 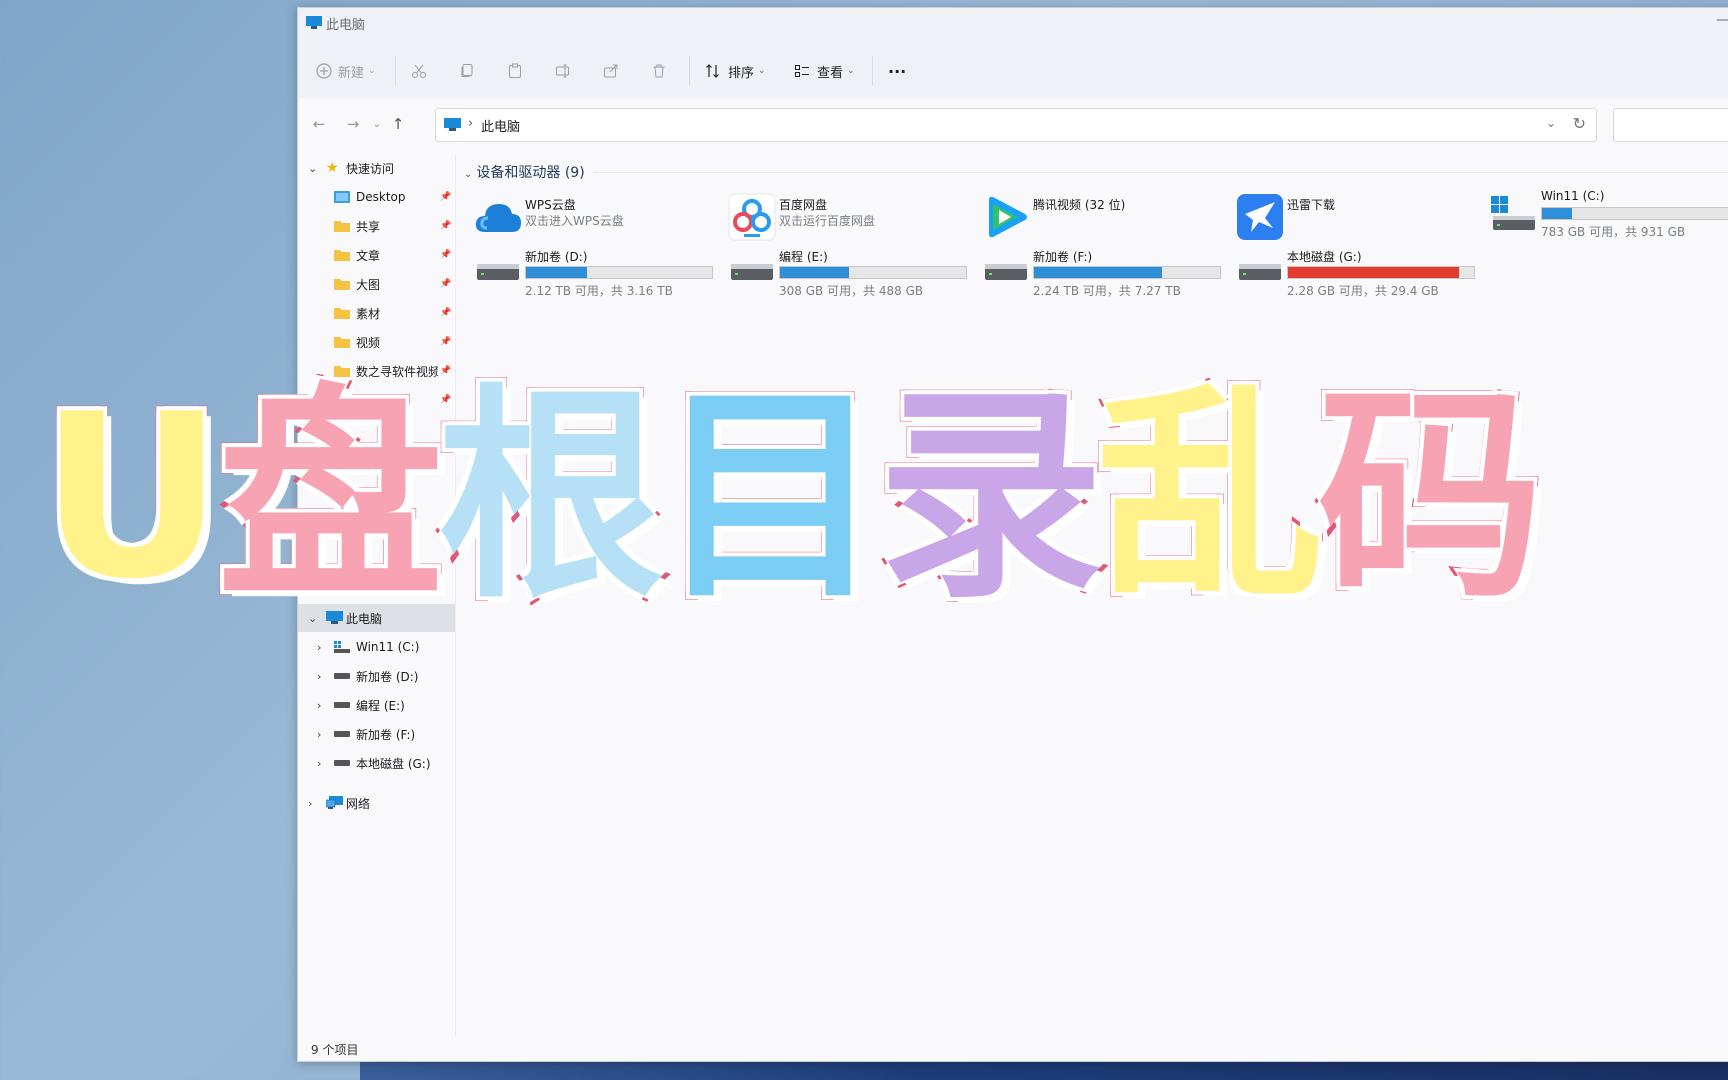 What do you see at coordinates (735, 71) in the screenshot?
I see `sort-button: 排序 ⌄` at bounding box center [735, 71].